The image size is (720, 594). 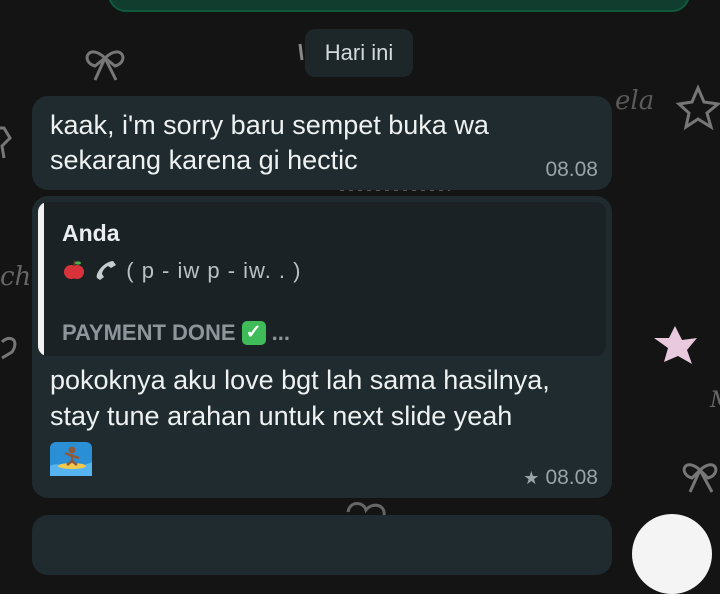 I want to click on date-separator: Hari ini, so click(x=359, y=53).